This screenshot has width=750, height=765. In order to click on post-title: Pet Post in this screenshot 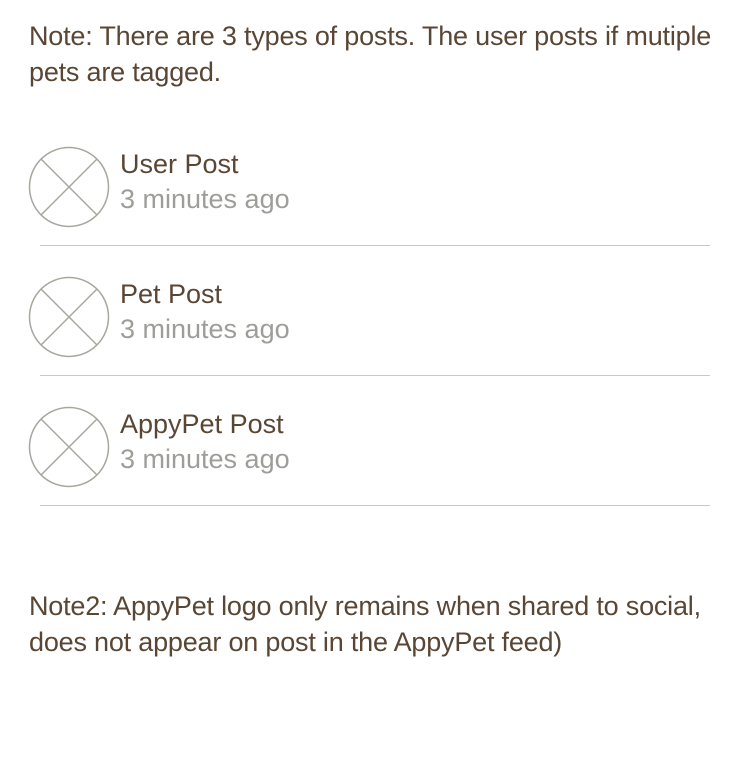, I will do `click(171, 294)`.